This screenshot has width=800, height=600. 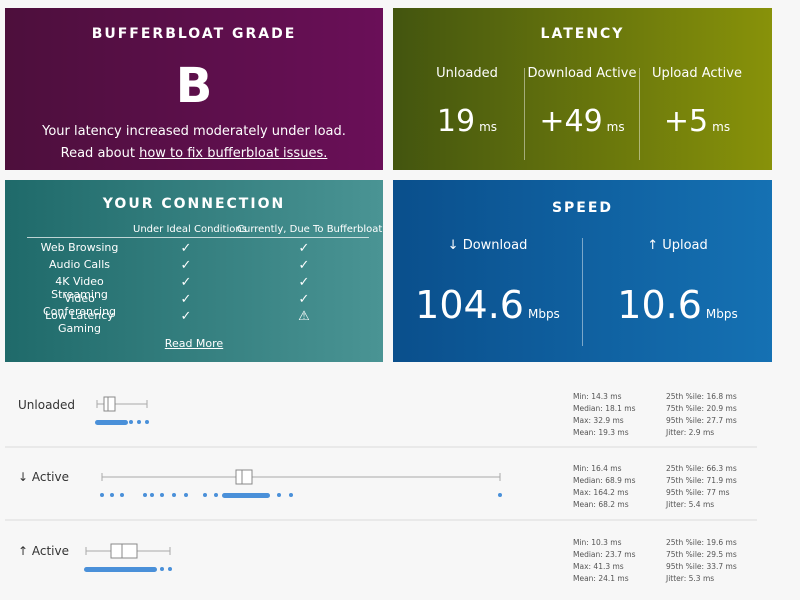 I want to click on stat-max: Max: 164.2 ms, so click(x=601, y=492).